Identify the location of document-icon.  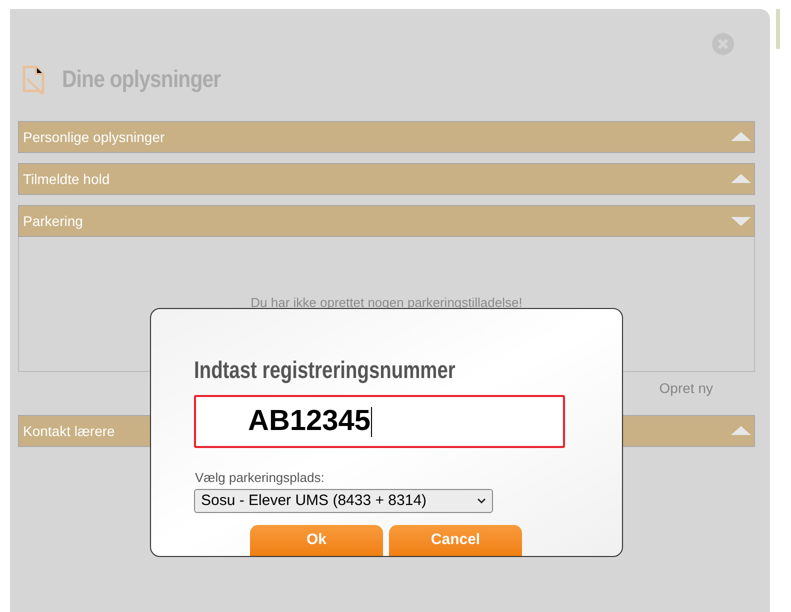
(34, 80).